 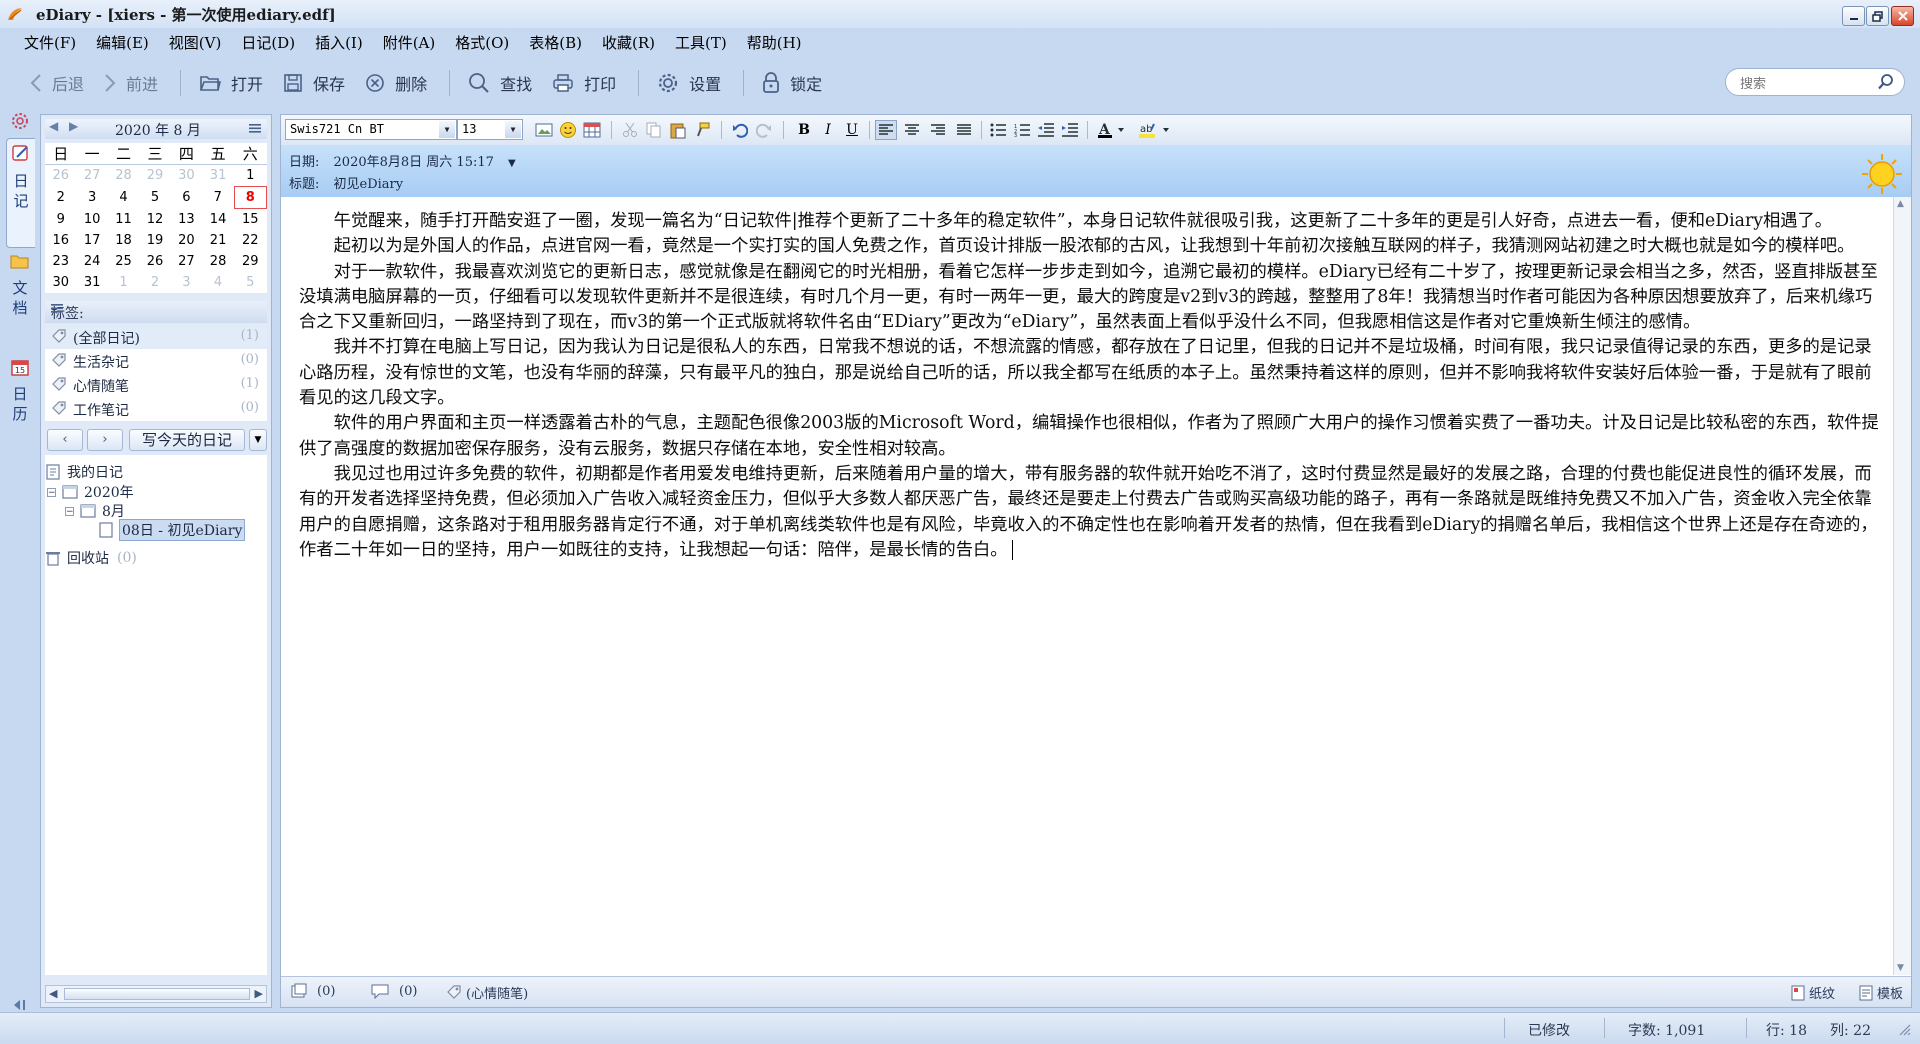 What do you see at coordinates (1882, 174) in the screenshot?
I see `weather-sun-icon` at bounding box center [1882, 174].